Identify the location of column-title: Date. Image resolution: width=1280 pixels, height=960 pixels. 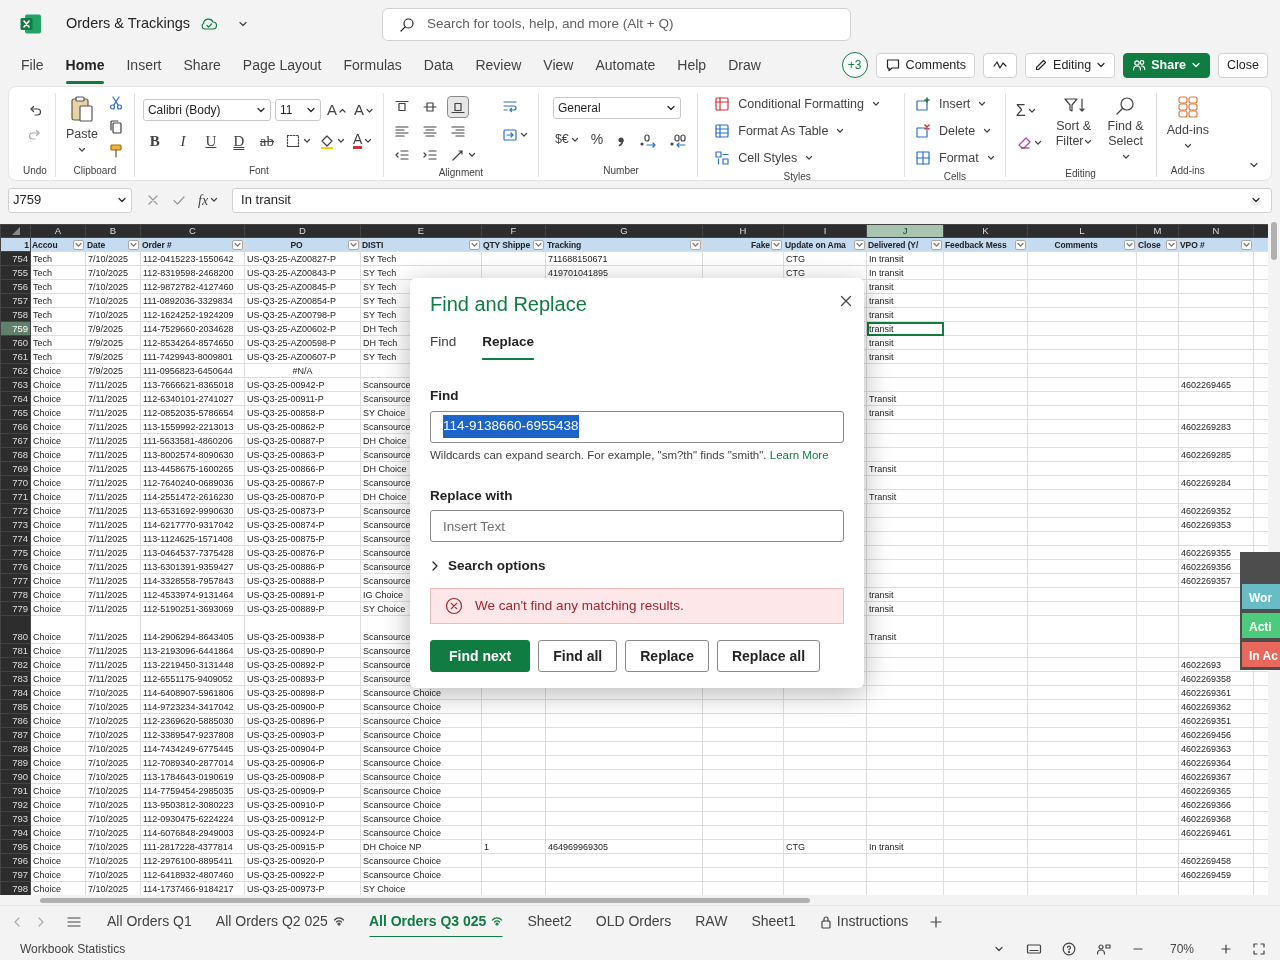
(97, 244).